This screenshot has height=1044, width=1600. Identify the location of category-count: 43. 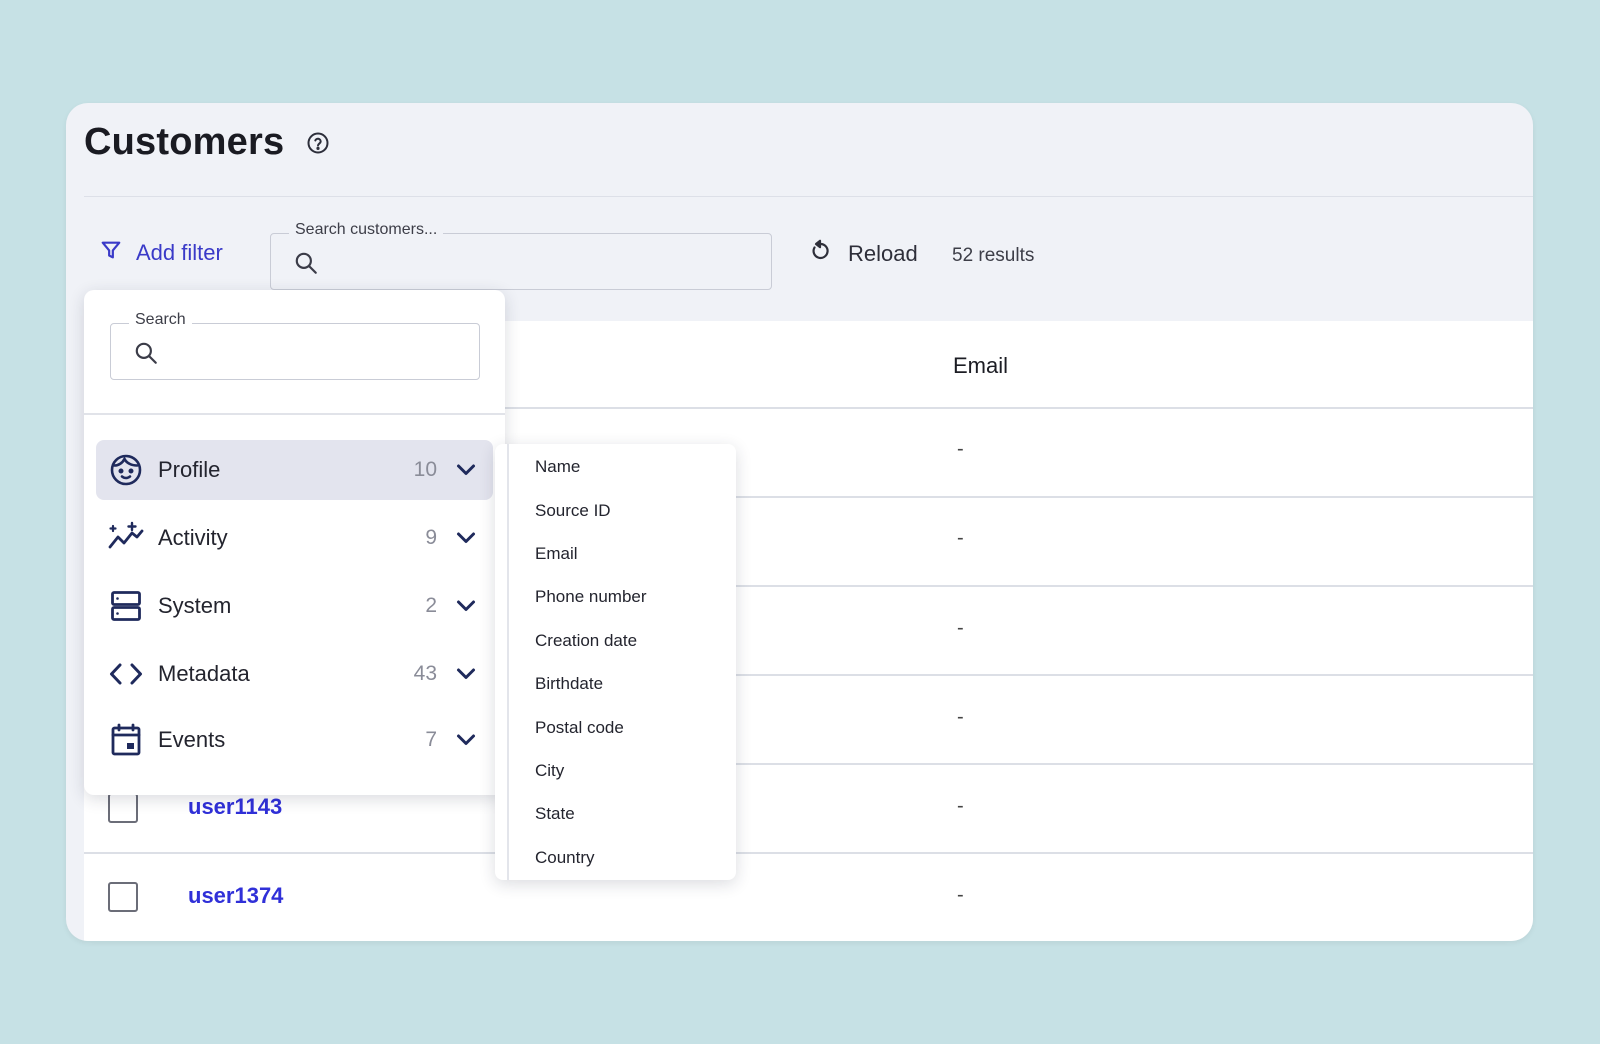
(425, 673).